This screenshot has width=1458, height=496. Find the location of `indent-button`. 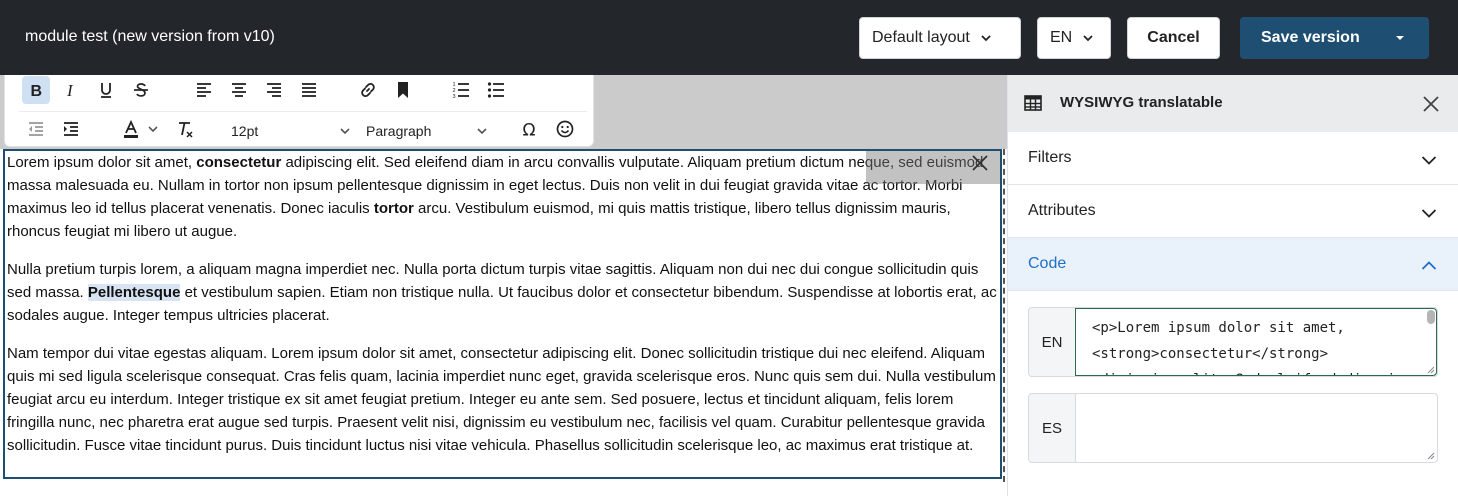

indent-button is located at coordinates (71, 129).